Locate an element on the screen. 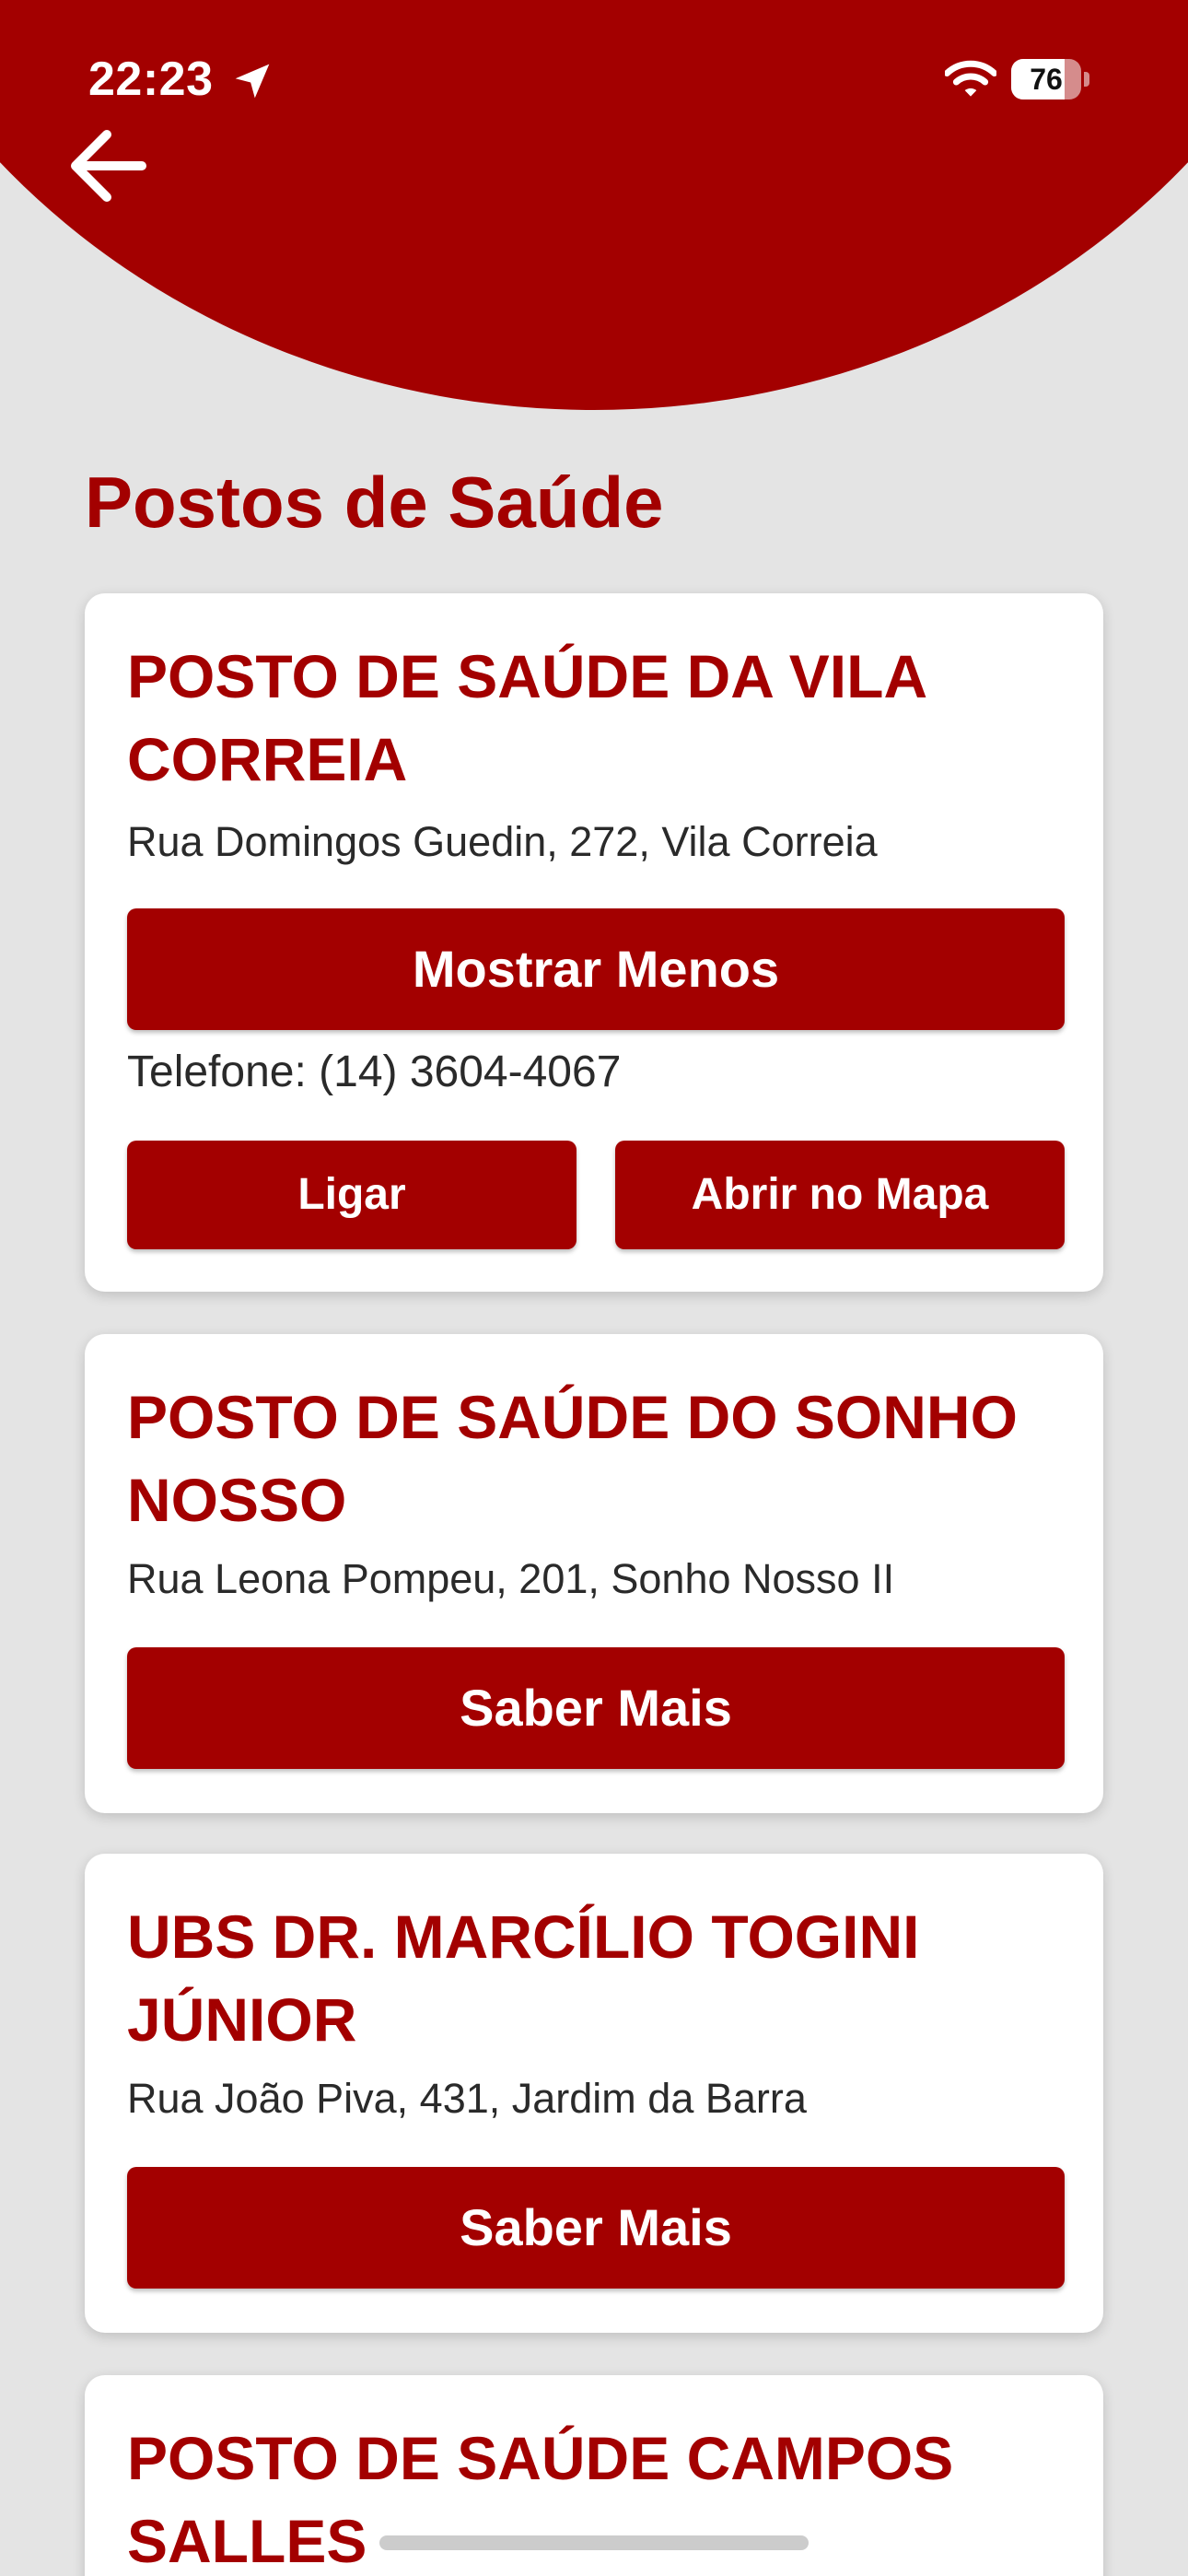 The image size is (1188, 2576). home-indicator is located at coordinates (594, 2542).